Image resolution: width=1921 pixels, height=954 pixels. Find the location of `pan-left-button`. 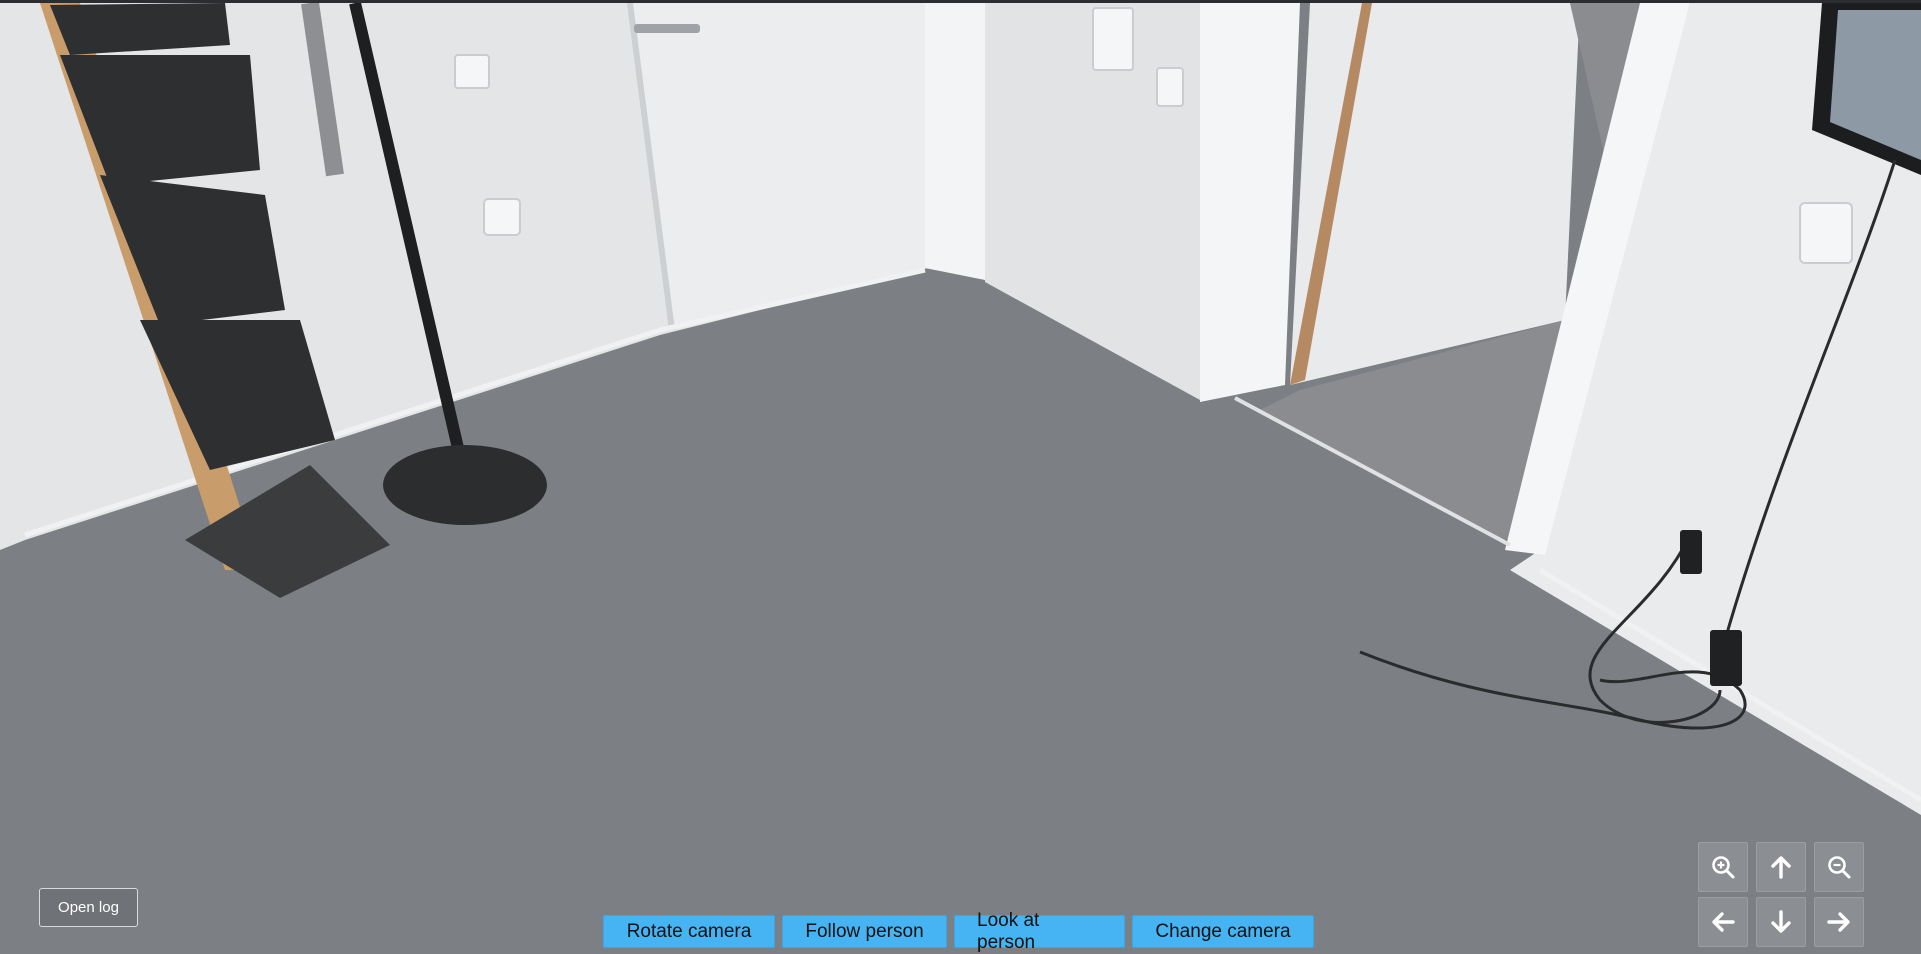

pan-left-button is located at coordinates (1723, 922).